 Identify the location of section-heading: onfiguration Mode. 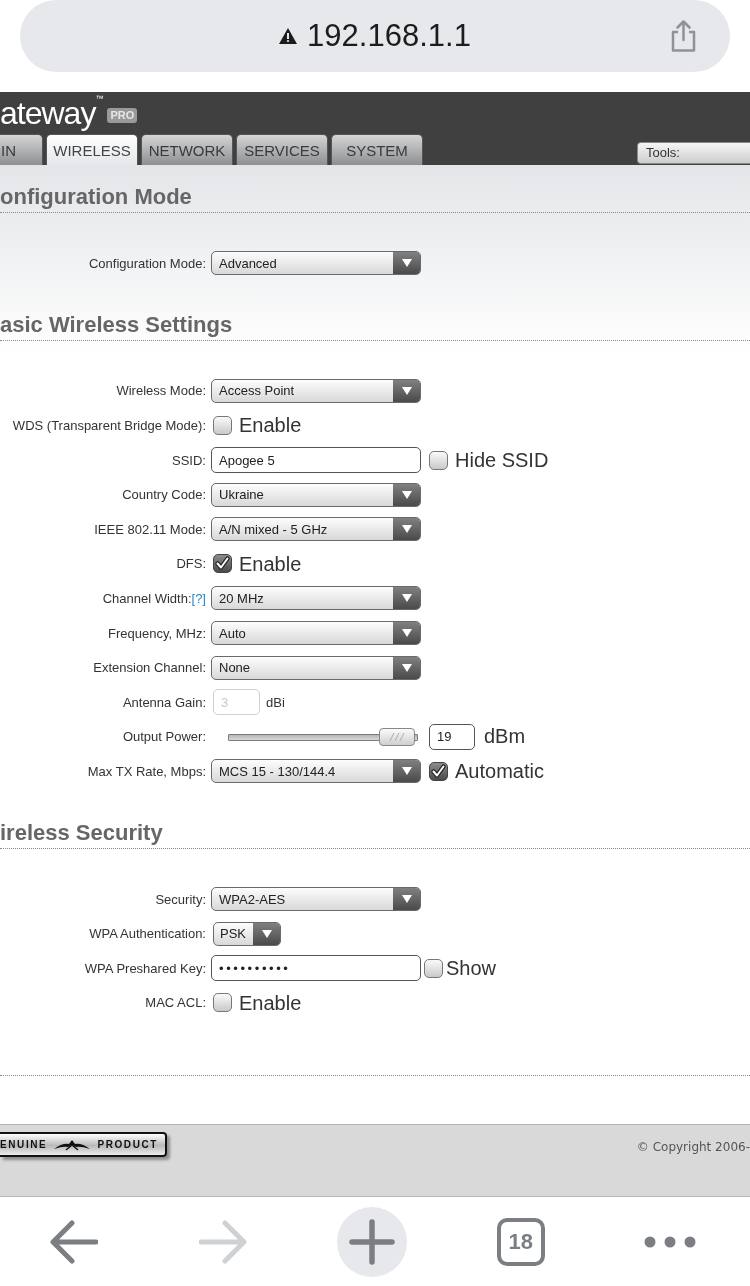
(96, 197).